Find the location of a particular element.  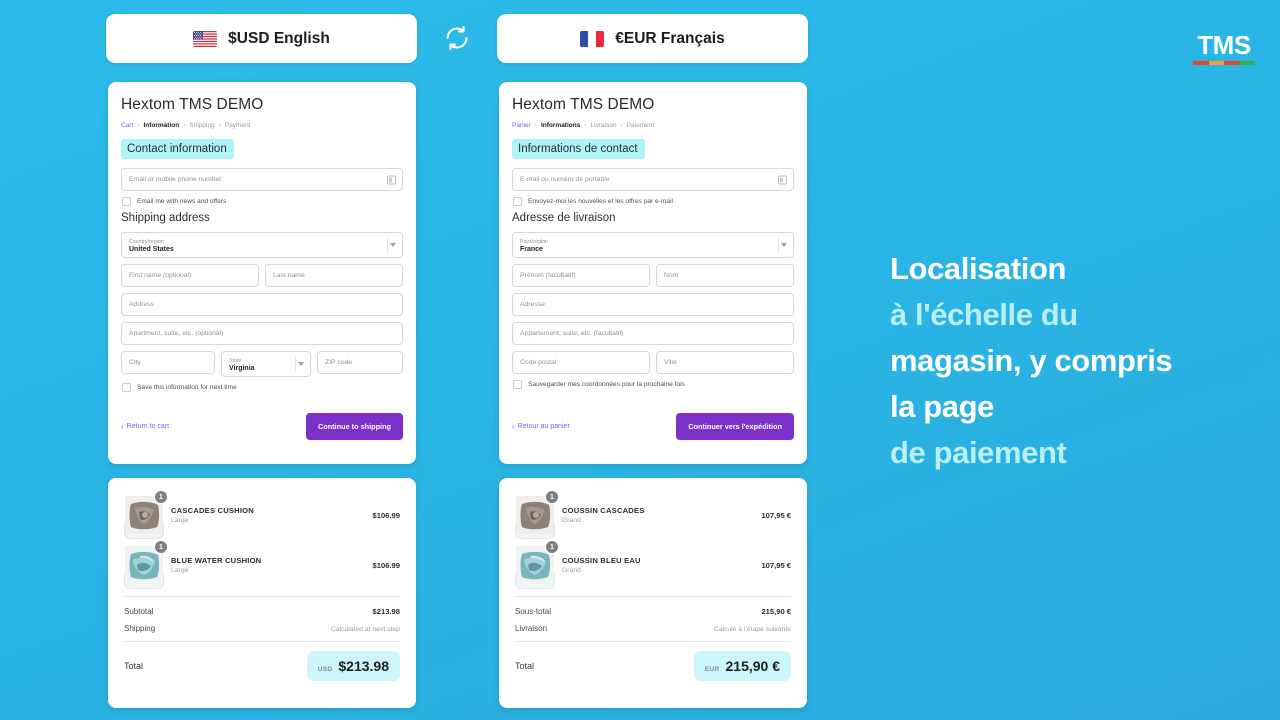

postal-code-placeholder: Code postal is located at coordinates (538, 362).